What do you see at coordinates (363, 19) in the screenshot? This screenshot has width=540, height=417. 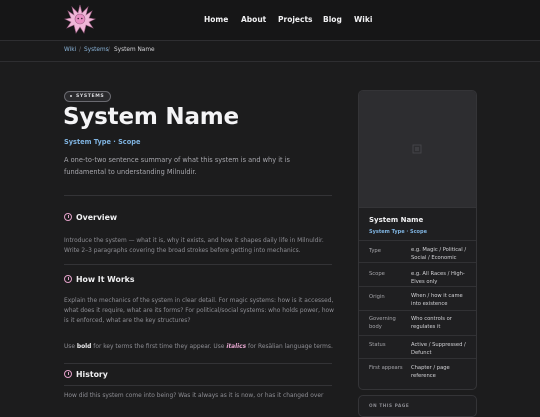 I see `nav-wiki-link: Wiki` at bounding box center [363, 19].